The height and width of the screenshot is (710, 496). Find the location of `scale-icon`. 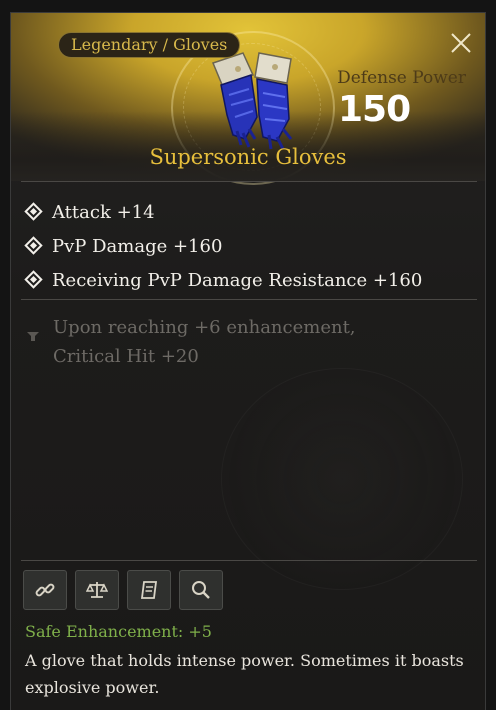

scale-icon is located at coordinates (97, 590).